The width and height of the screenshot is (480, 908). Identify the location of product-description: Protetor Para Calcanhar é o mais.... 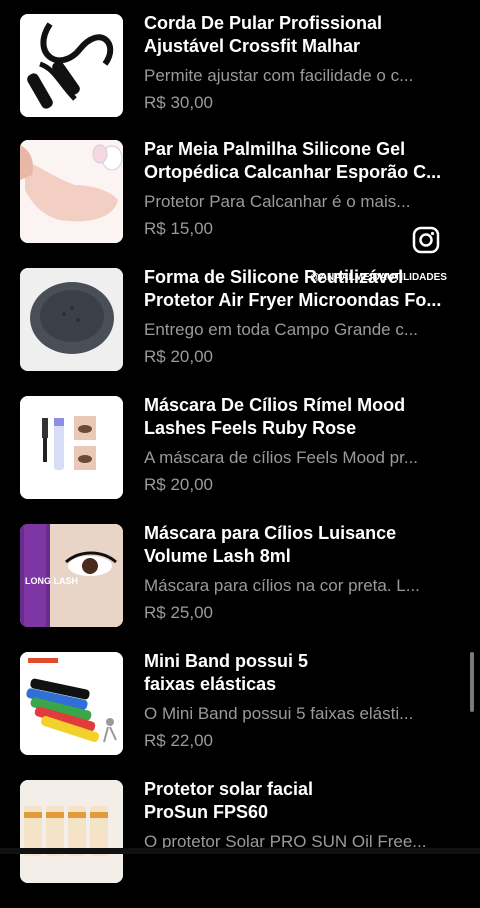
(277, 201).